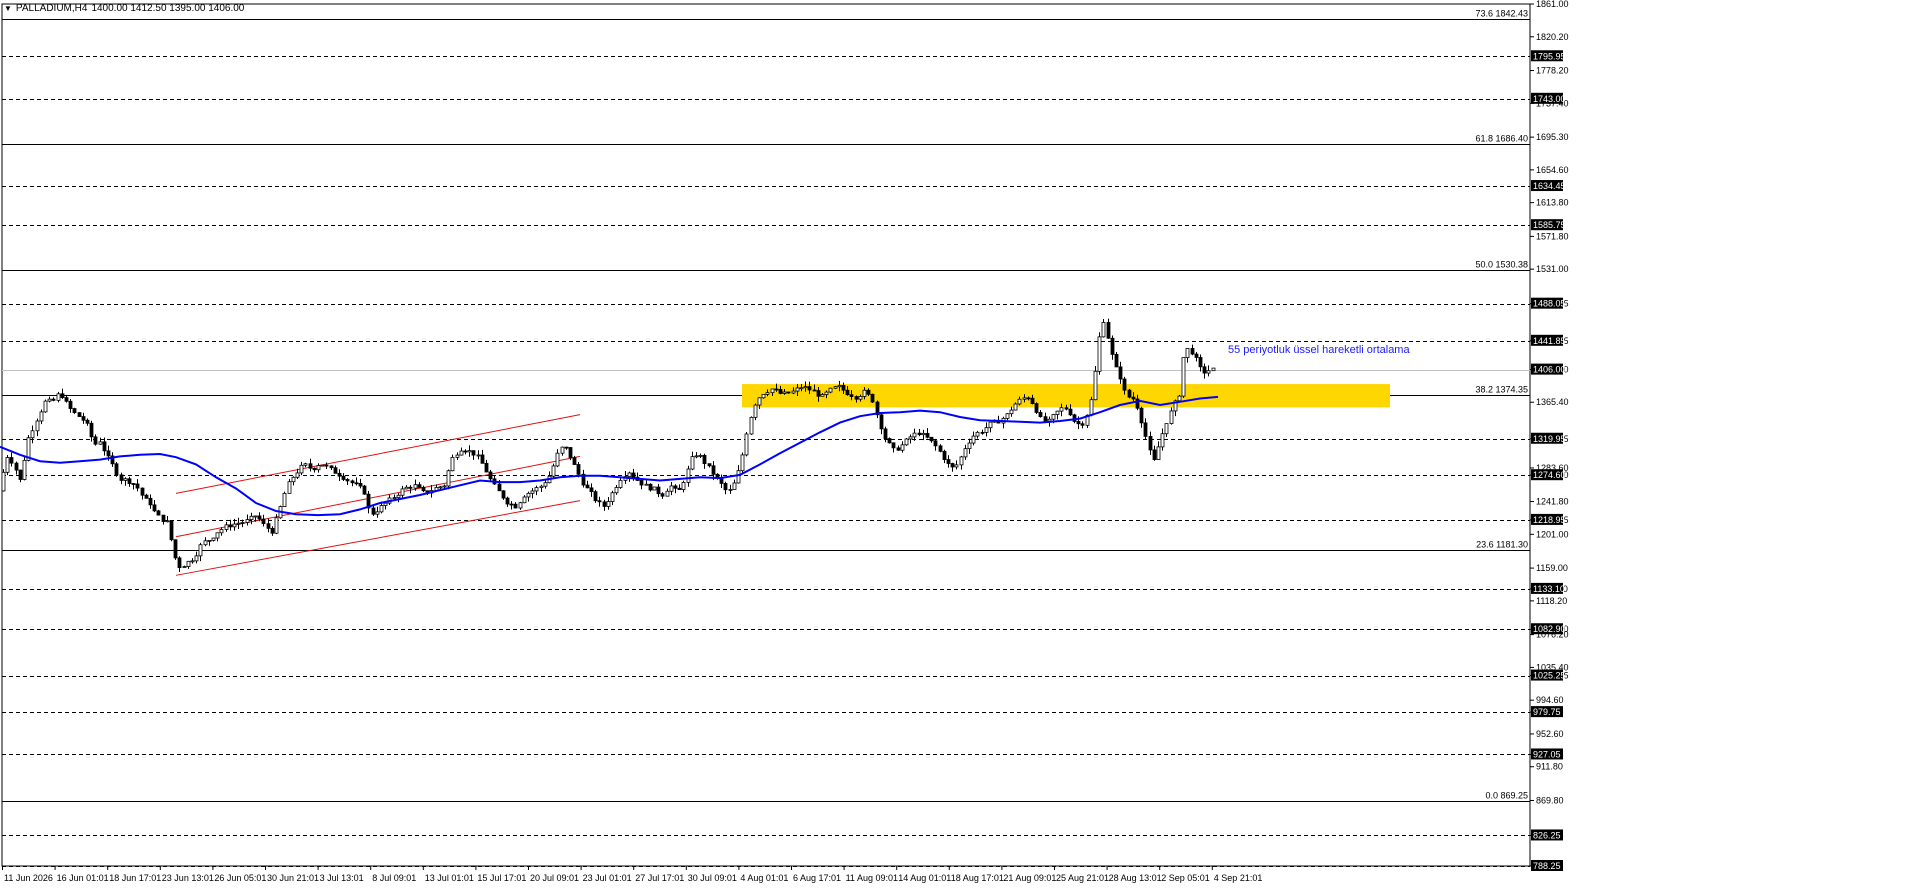 The width and height of the screenshot is (1916, 888). I want to click on price-level-box-label: 1025.25, so click(1549, 676).